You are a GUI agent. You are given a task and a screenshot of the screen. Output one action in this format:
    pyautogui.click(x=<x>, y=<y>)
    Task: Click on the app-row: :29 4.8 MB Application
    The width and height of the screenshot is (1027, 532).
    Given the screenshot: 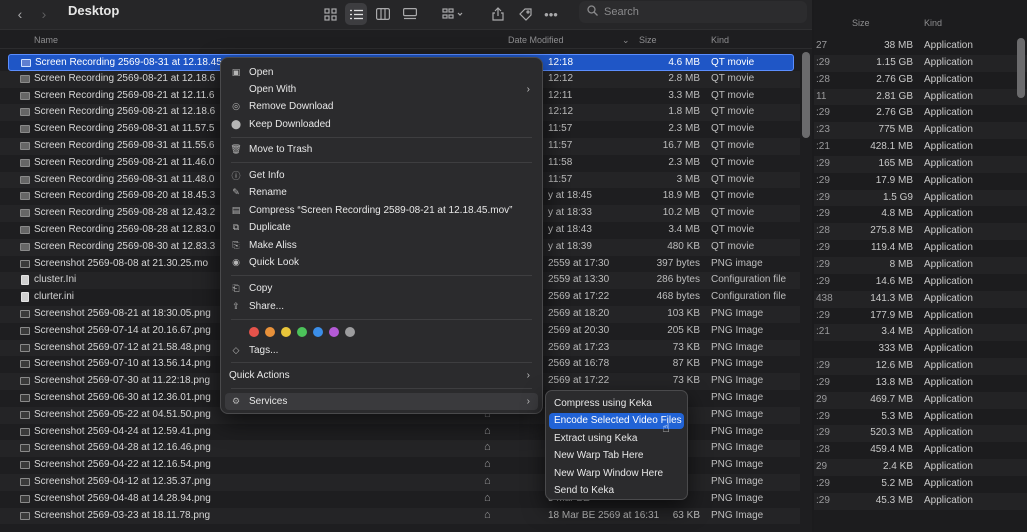 What is the action you would take?
    pyautogui.click(x=920, y=214)
    